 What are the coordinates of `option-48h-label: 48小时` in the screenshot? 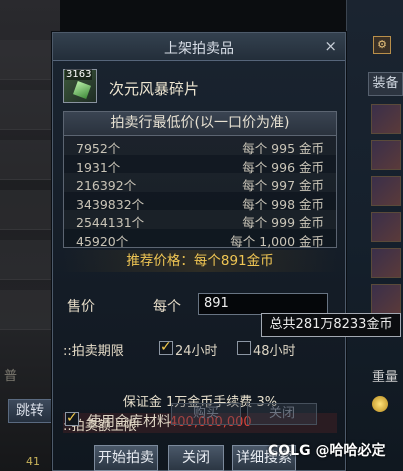 It's located at (274, 349).